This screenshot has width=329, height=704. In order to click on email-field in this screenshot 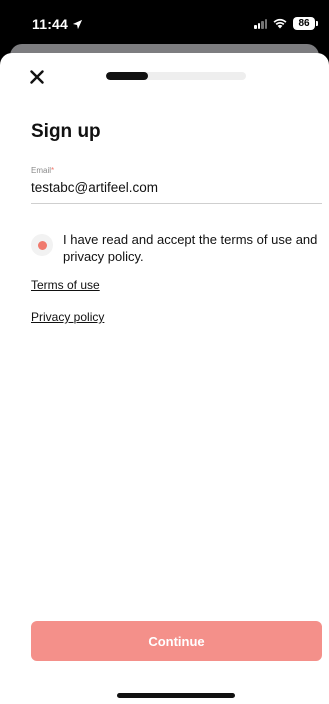, I will do `click(176, 192)`.